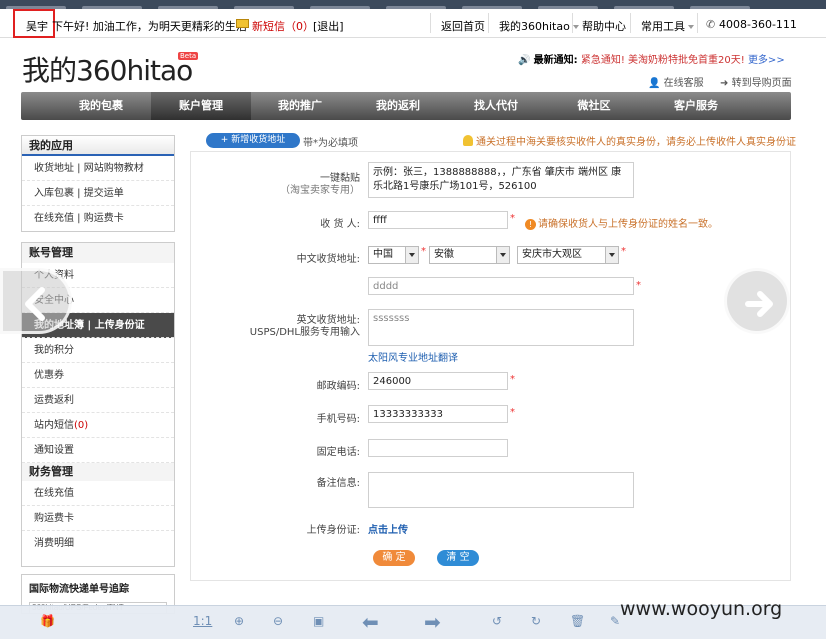  I want to click on notice-text: 紧急通知! 美淘奶粉特批免首重20天!, so click(663, 60).